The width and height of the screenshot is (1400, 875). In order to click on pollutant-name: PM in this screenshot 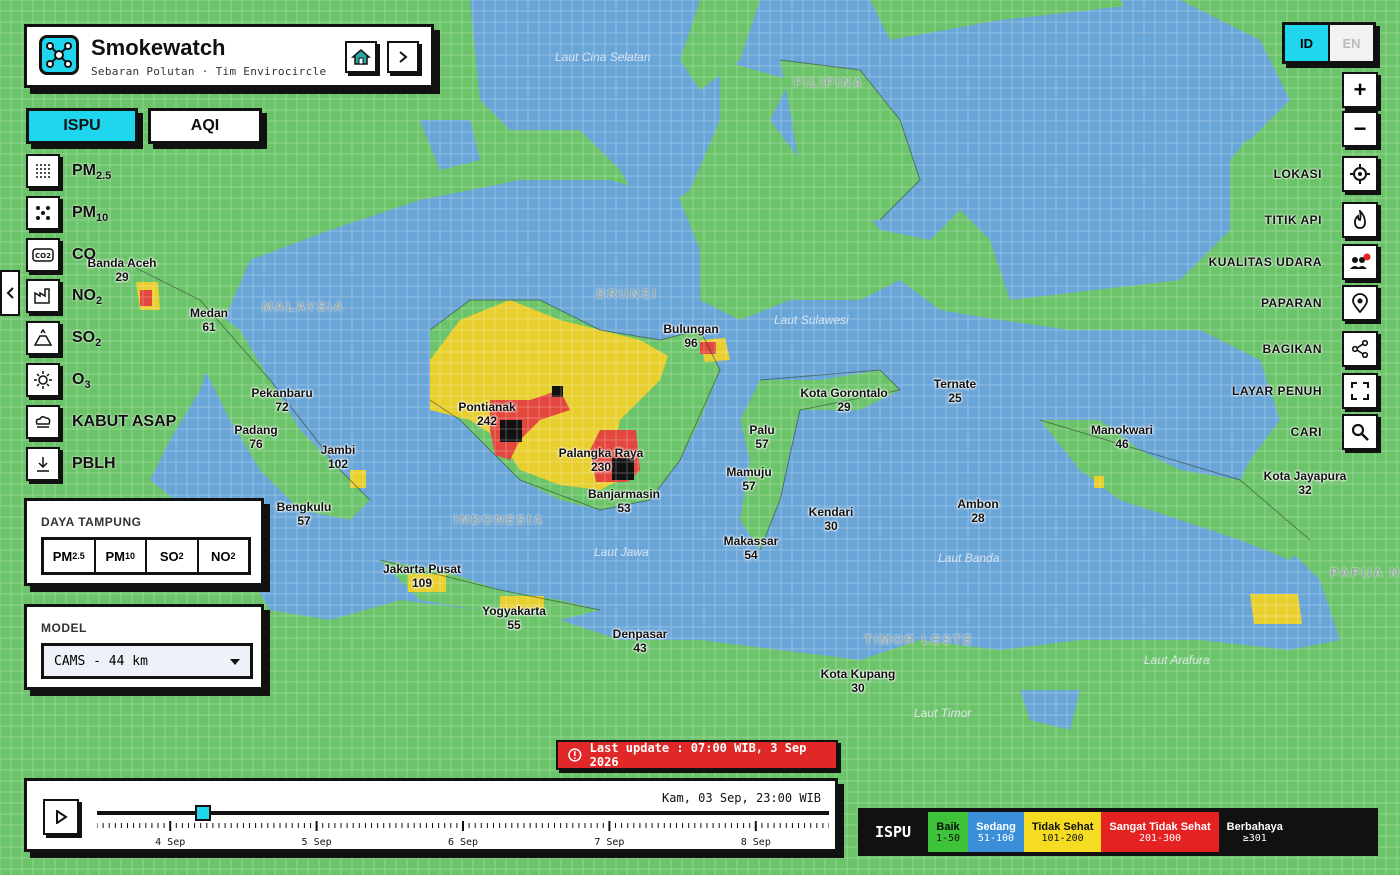, I will do `click(84, 212)`.